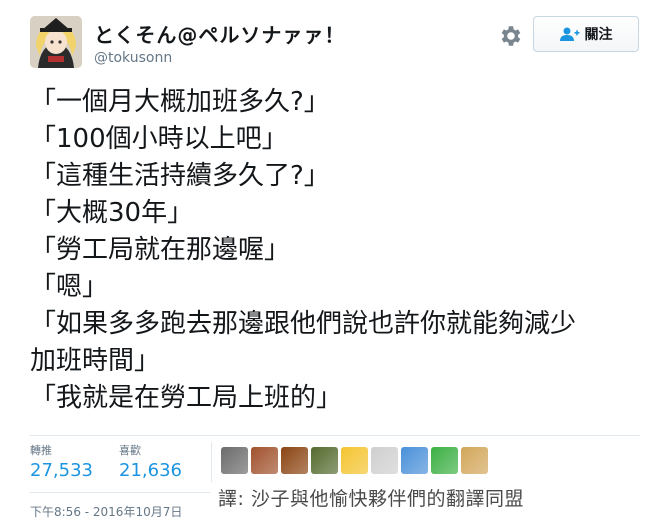  Describe the element at coordinates (303, 324) in the screenshot. I see `tweet-line: 「如果多多跑去那邊跟他們說也許你就能夠減少` at that location.